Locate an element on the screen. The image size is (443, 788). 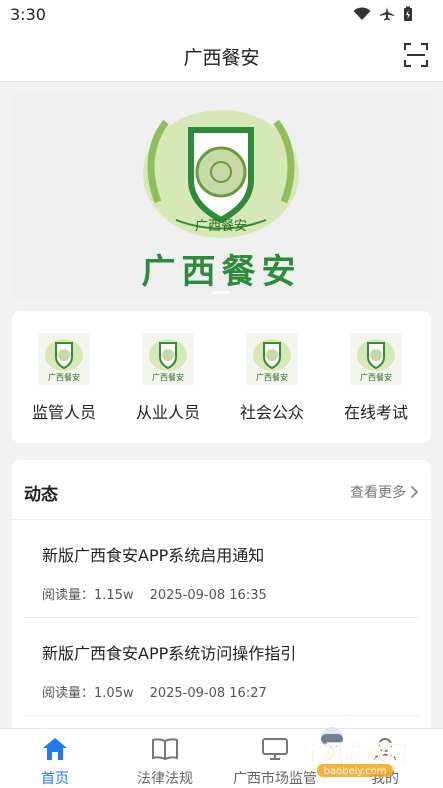
watermark-logo: 宝贝游戏网 baobeiy.com is located at coordinates (355, 752).